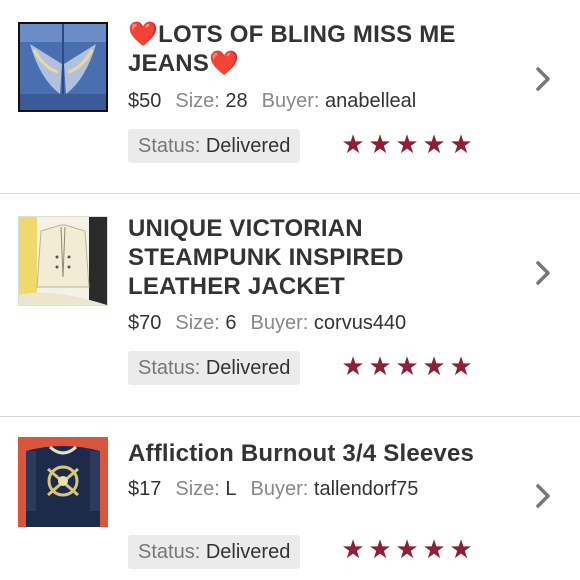 This screenshot has width=580, height=580. I want to click on buyer-name: tallendorf75, so click(366, 489).